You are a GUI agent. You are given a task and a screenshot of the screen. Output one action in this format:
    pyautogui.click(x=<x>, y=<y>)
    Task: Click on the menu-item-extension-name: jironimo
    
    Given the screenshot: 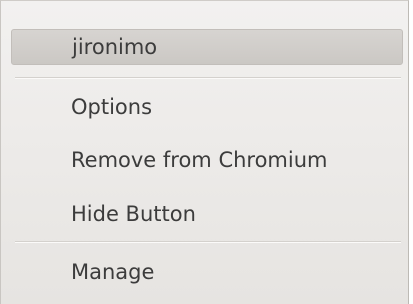 What is the action you would take?
    pyautogui.click(x=207, y=47)
    